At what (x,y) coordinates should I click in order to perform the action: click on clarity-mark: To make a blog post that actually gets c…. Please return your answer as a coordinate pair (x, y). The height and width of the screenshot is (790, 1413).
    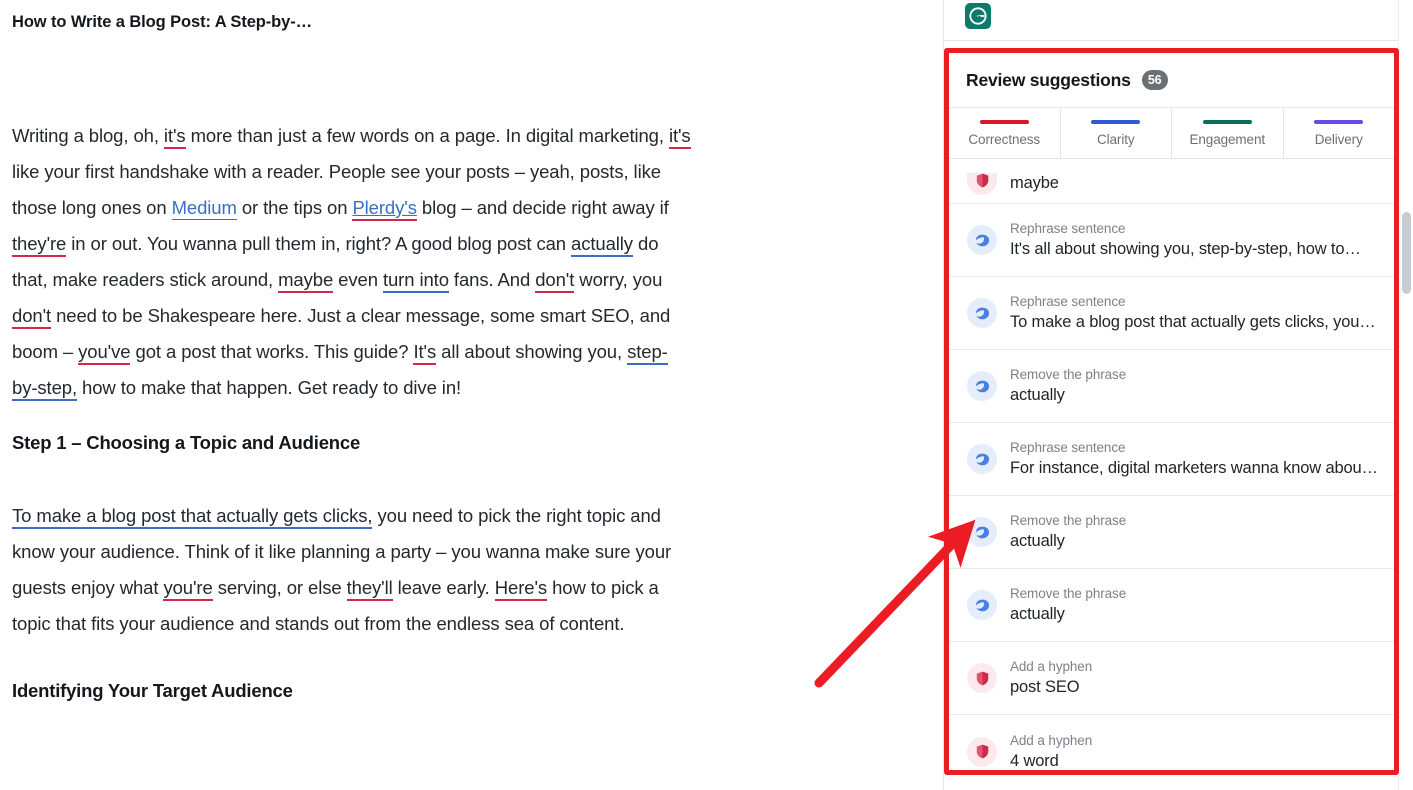
    Looking at the image, I should click on (192, 517).